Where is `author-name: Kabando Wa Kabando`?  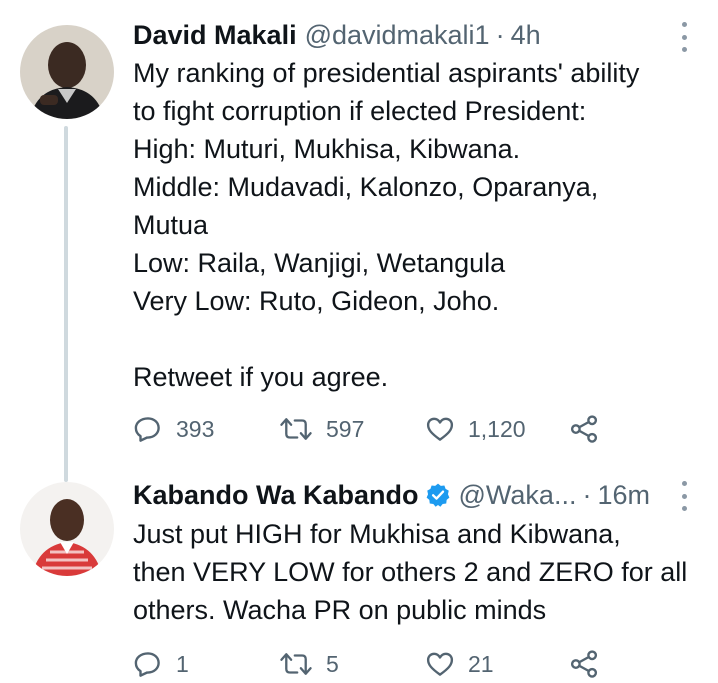 author-name: Kabando Wa Kabando is located at coordinates (276, 495).